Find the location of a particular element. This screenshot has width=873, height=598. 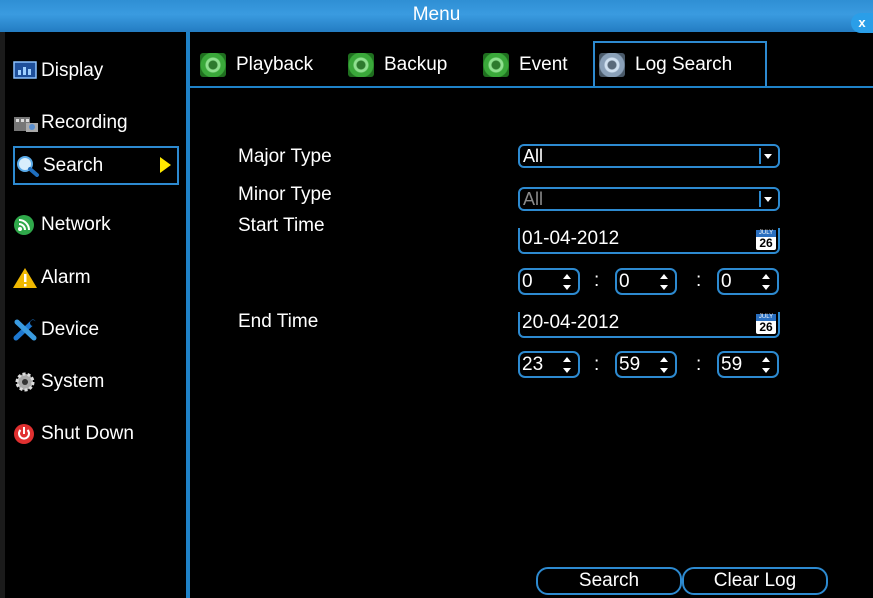

start-second-spinner: 0 is located at coordinates (748, 281).